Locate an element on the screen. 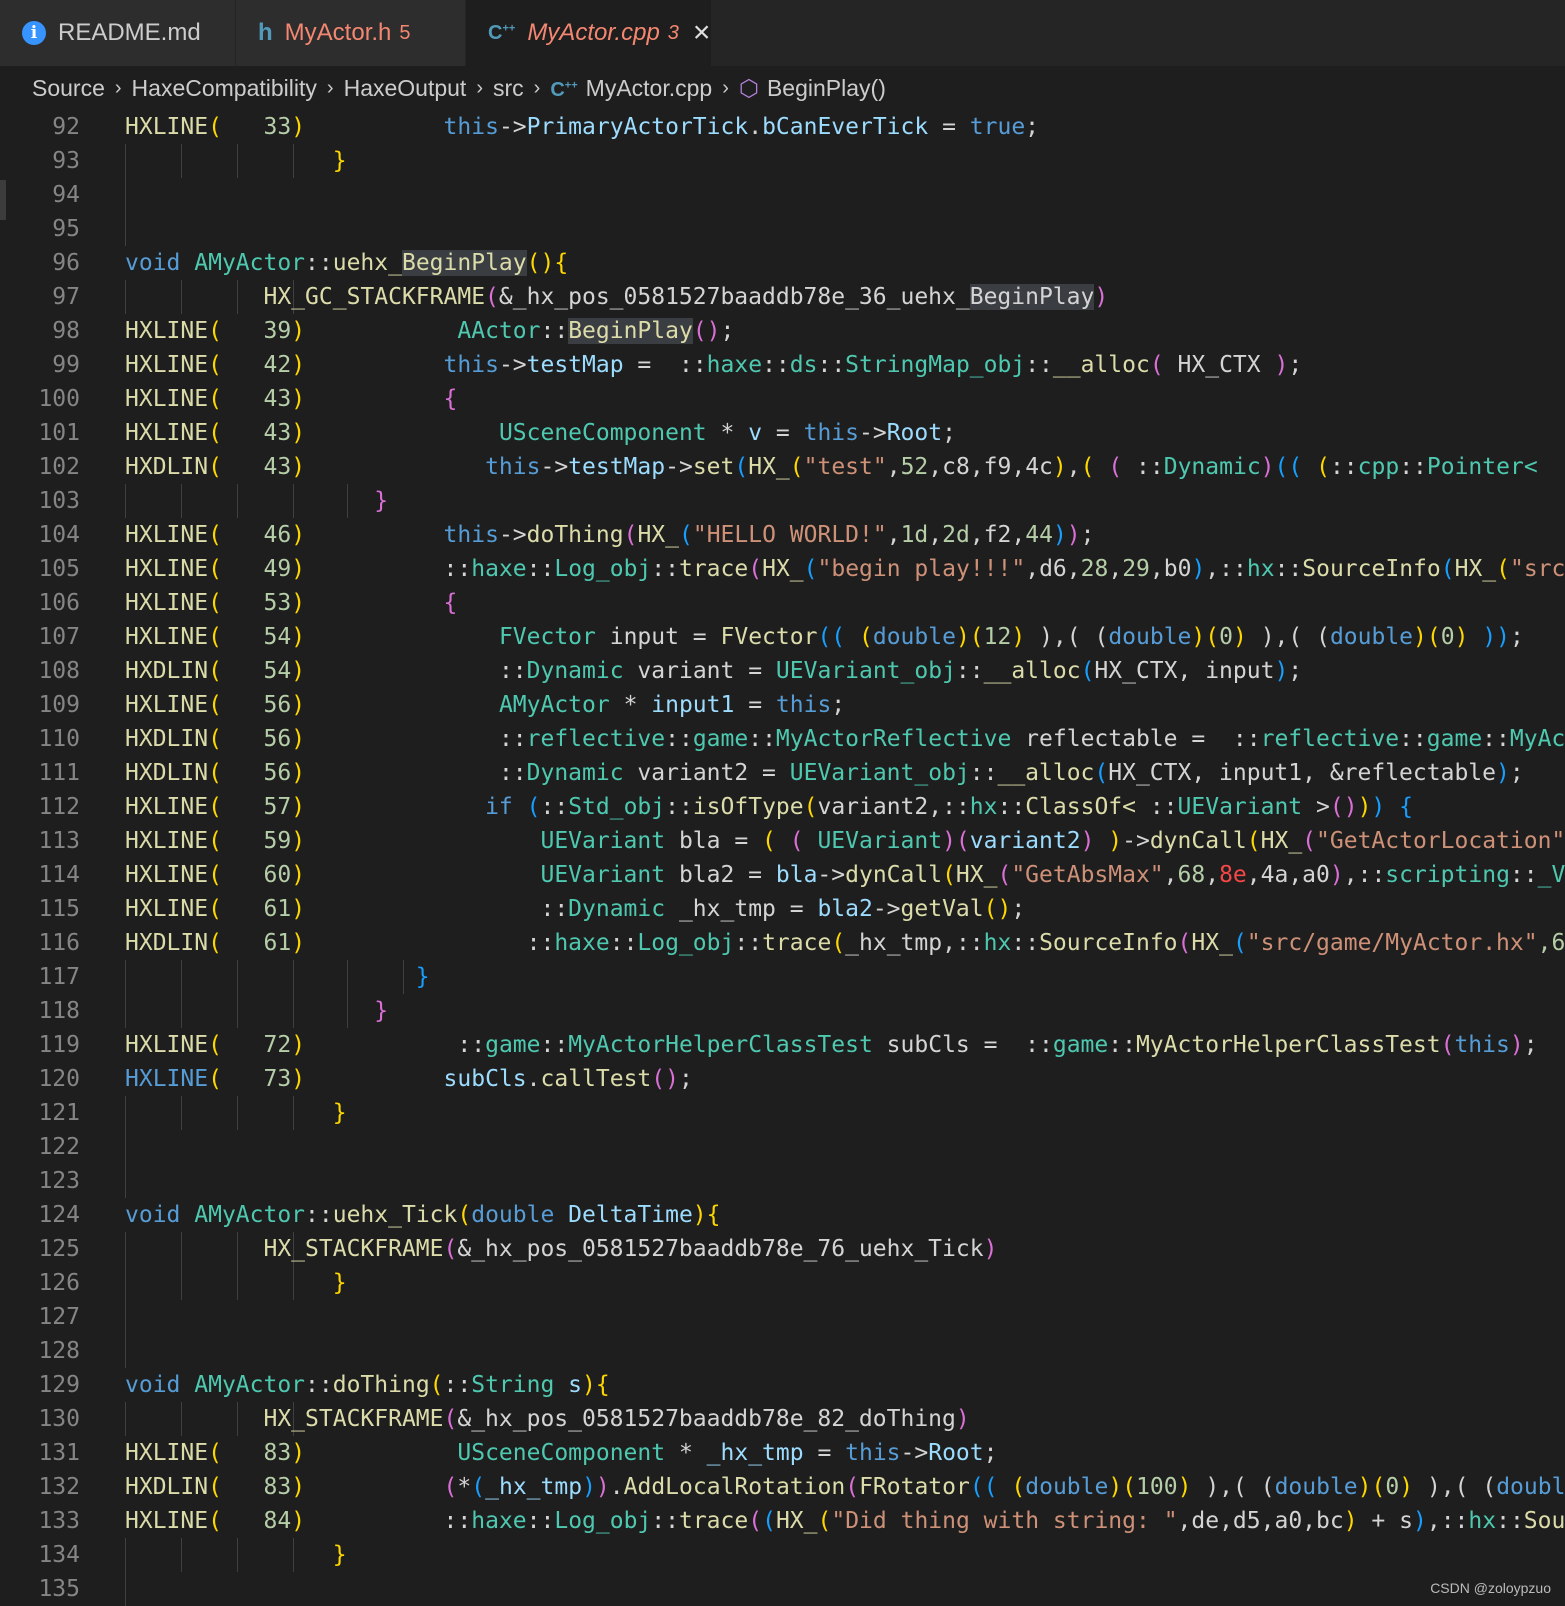 Image resolution: width=1565 pixels, height=1606 pixels. code-token: double is located at coordinates (1067, 1487).